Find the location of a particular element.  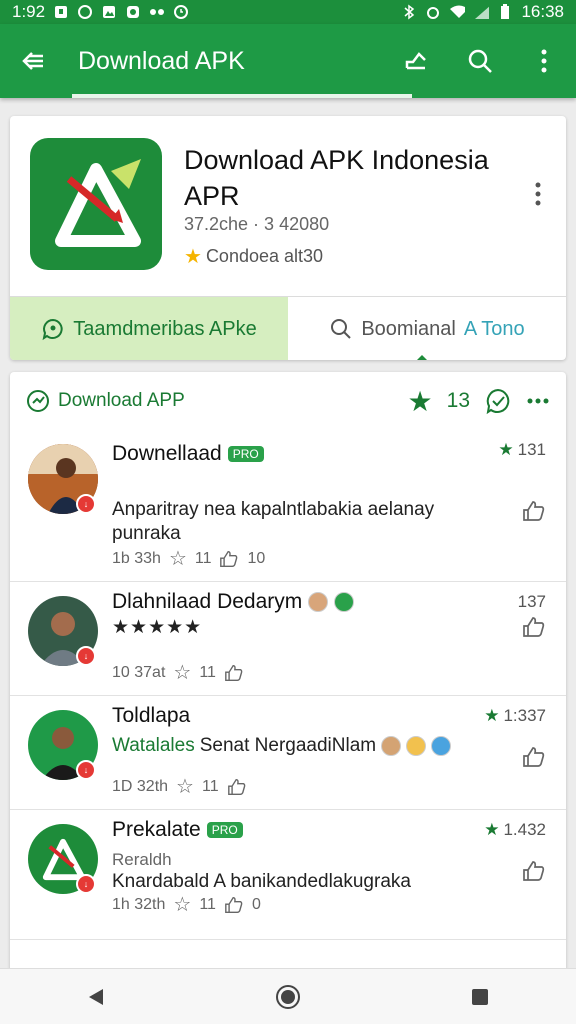

item-description: Knardabald A banikandedlakugraka is located at coordinates (261, 881).